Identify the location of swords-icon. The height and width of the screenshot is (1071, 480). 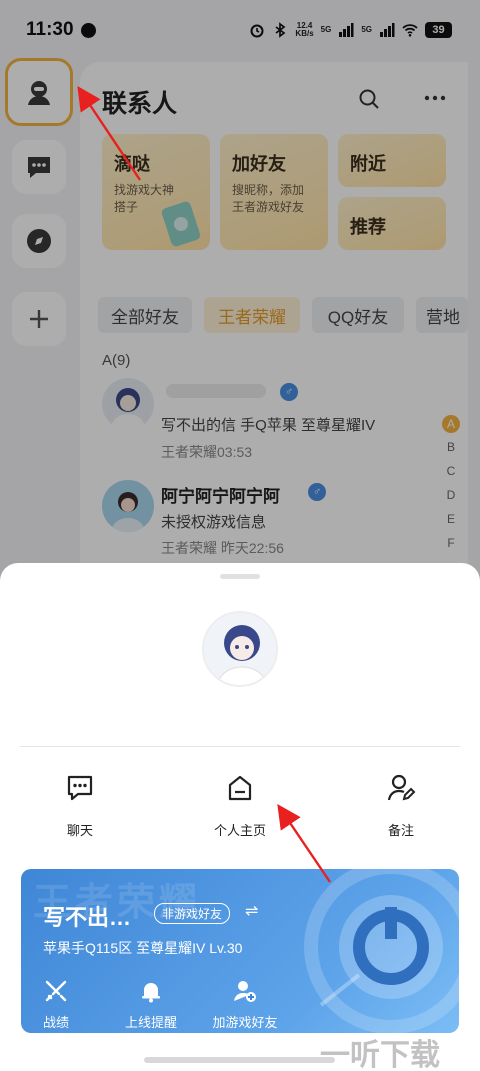
(56, 991).